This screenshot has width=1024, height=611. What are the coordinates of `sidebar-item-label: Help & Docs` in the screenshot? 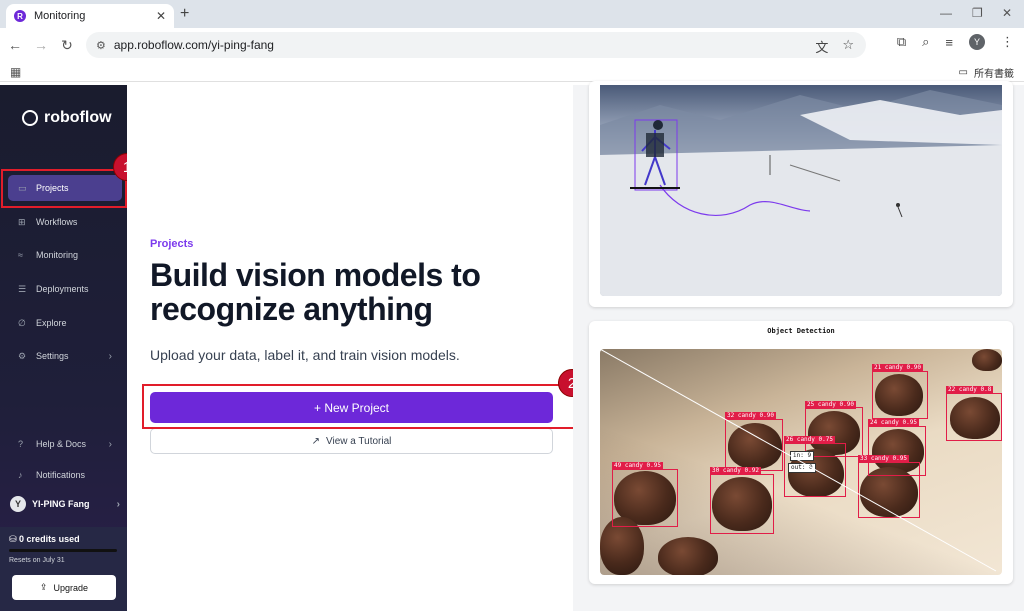 It's located at (61, 444).